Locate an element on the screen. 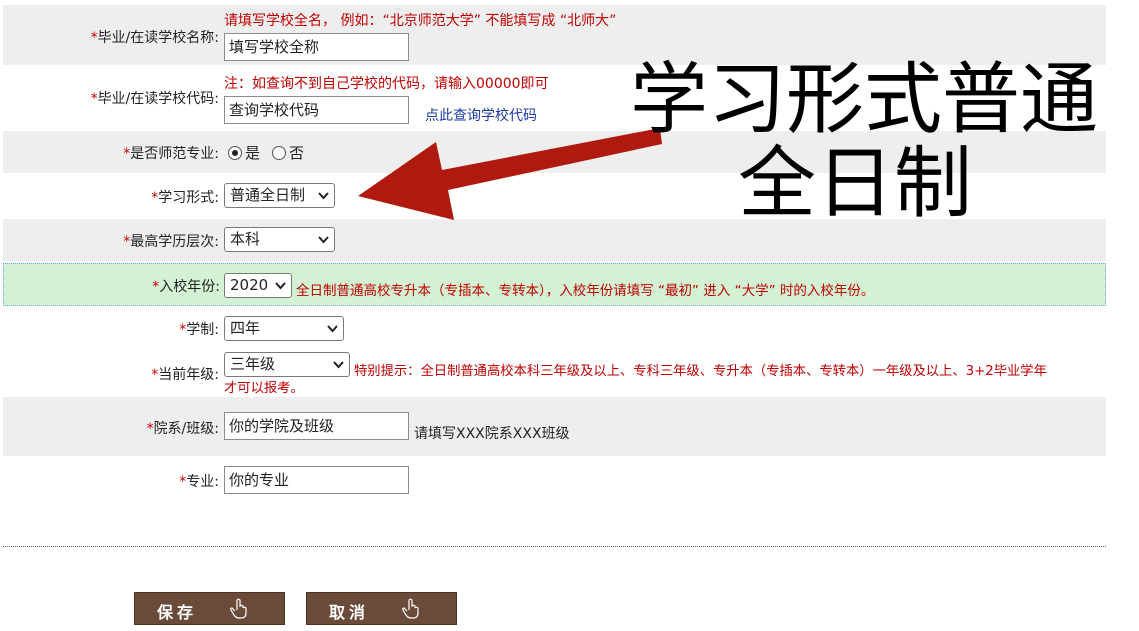 This screenshot has height=631, width=1139. current-grade-hint-line2: 才可以报考。 is located at coordinates (264, 388).